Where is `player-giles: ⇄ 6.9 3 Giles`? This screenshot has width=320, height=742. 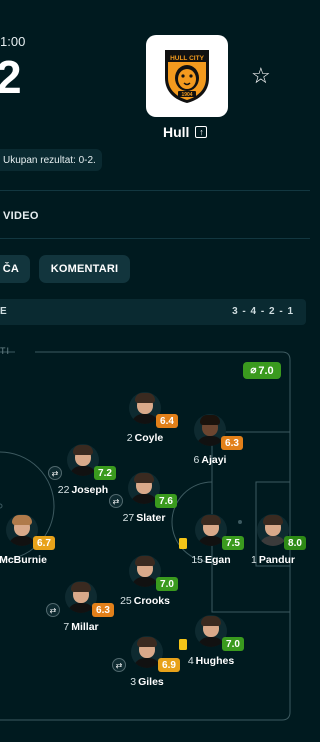 player-giles: ⇄ 6.9 3 Giles is located at coordinates (147, 666).